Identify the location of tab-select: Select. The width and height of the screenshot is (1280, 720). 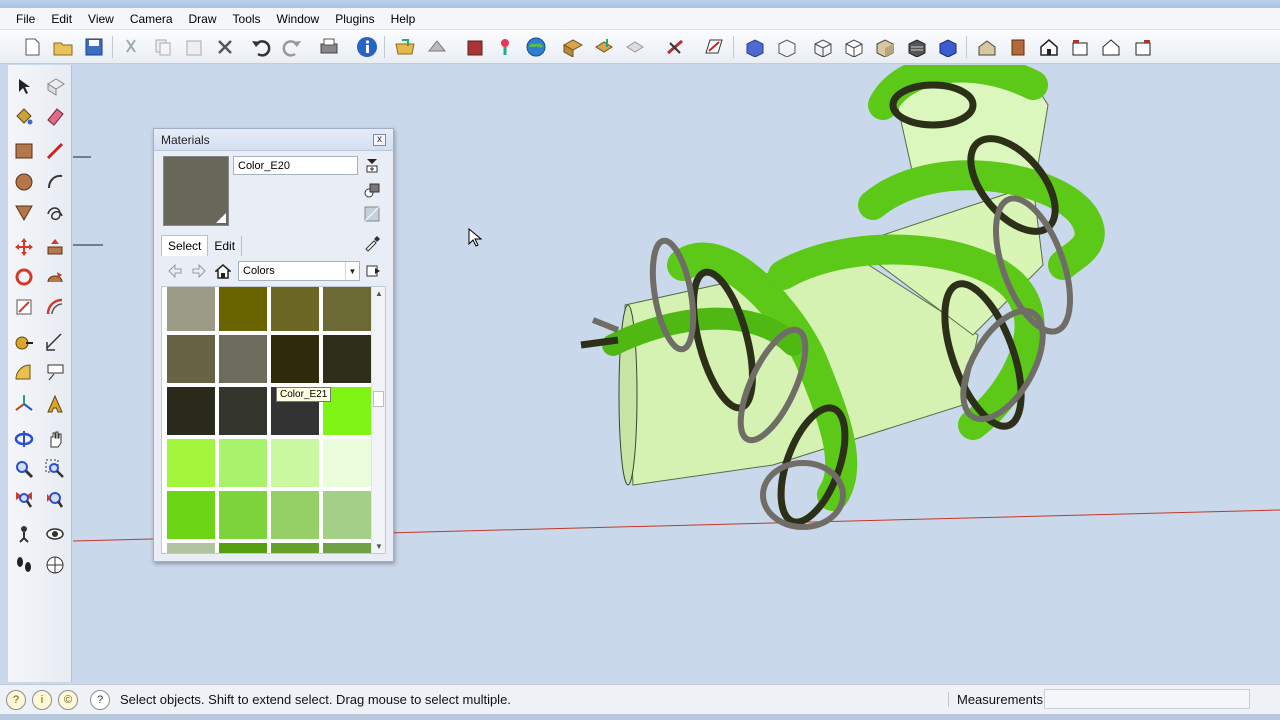
(185, 245).